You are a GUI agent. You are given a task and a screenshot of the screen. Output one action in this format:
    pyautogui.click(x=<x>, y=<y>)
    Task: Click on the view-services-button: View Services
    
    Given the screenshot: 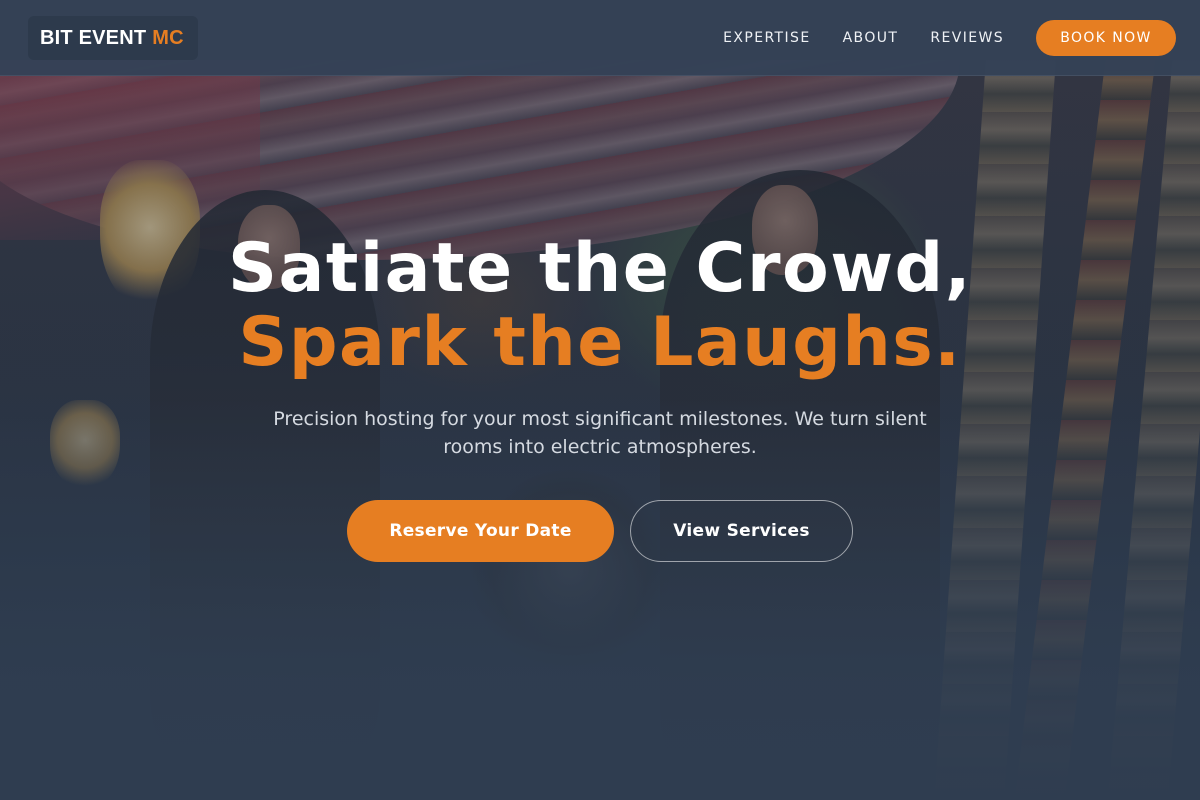 What is the action you would take?
    pyautogui.click(x=741, y=531)
    